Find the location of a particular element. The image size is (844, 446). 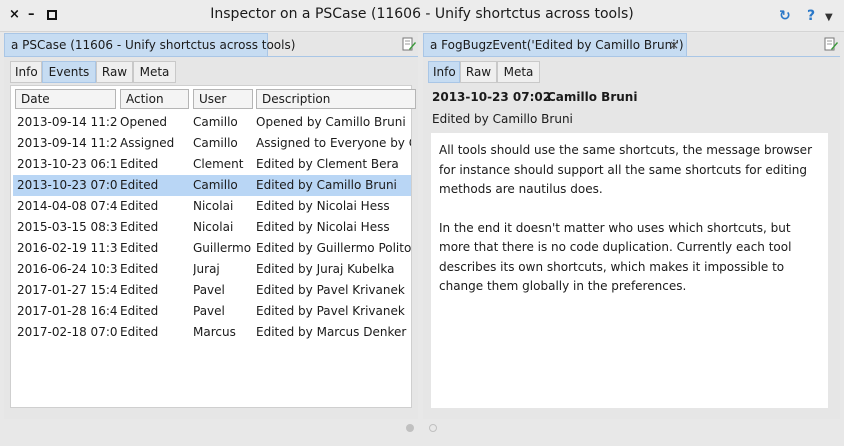

cell-date: 2017-02-18 07:06 is located at coordinates (67, 332).